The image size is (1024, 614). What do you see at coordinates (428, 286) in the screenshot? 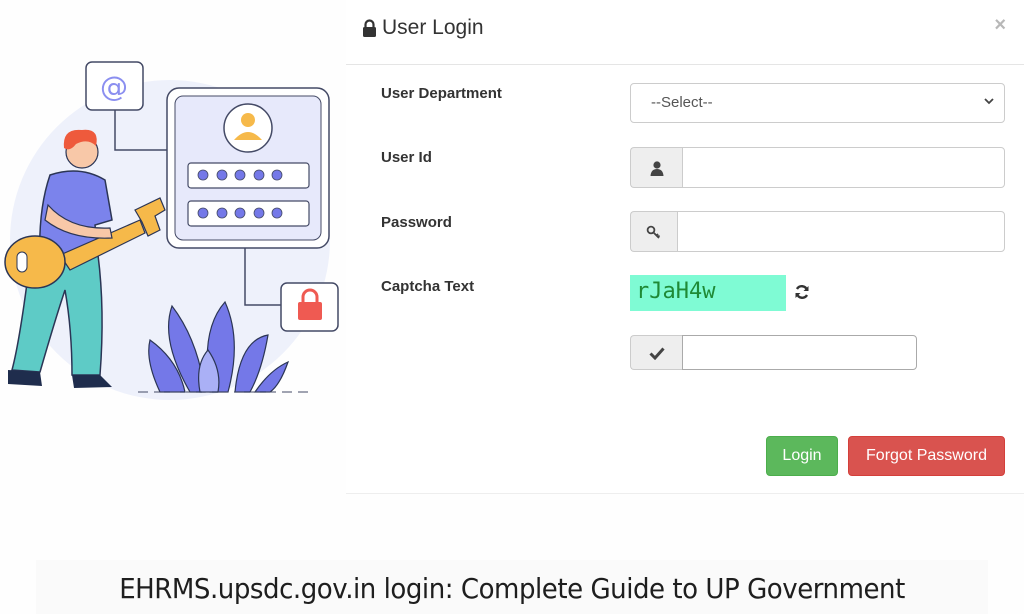
I see `captcha-label: Captcha Text` at bounding box center [428, 286].